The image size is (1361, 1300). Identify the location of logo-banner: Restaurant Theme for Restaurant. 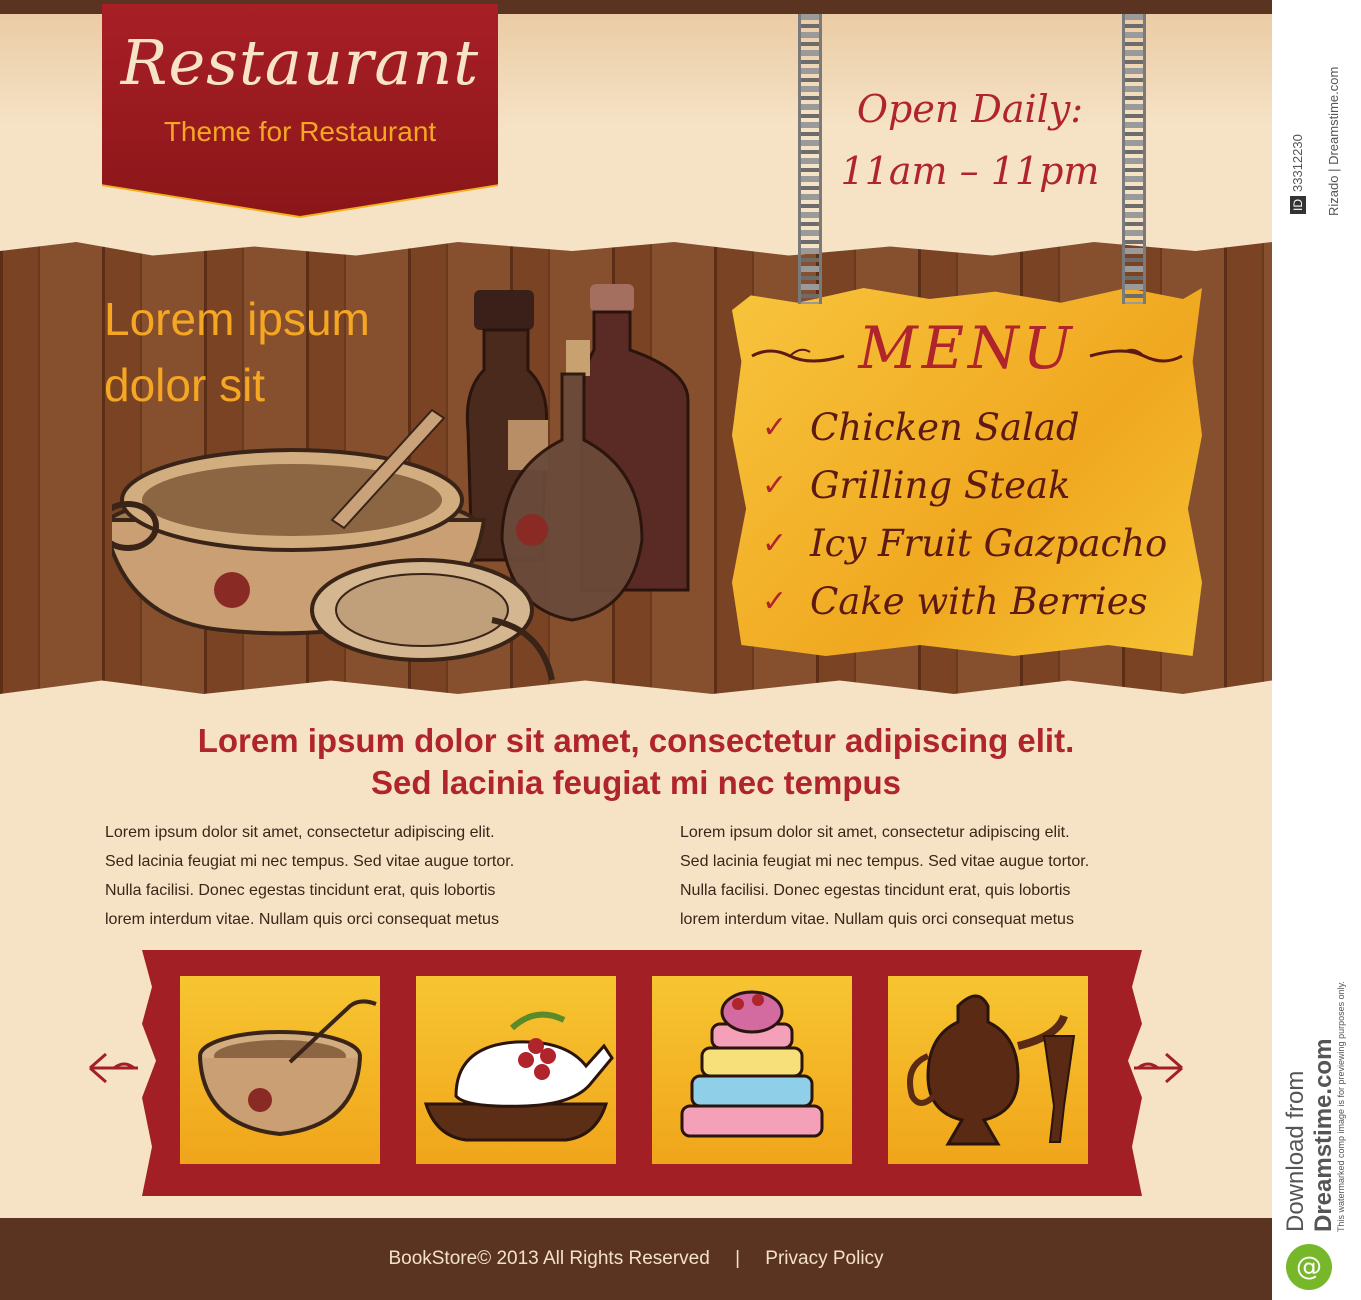
(300, 110).